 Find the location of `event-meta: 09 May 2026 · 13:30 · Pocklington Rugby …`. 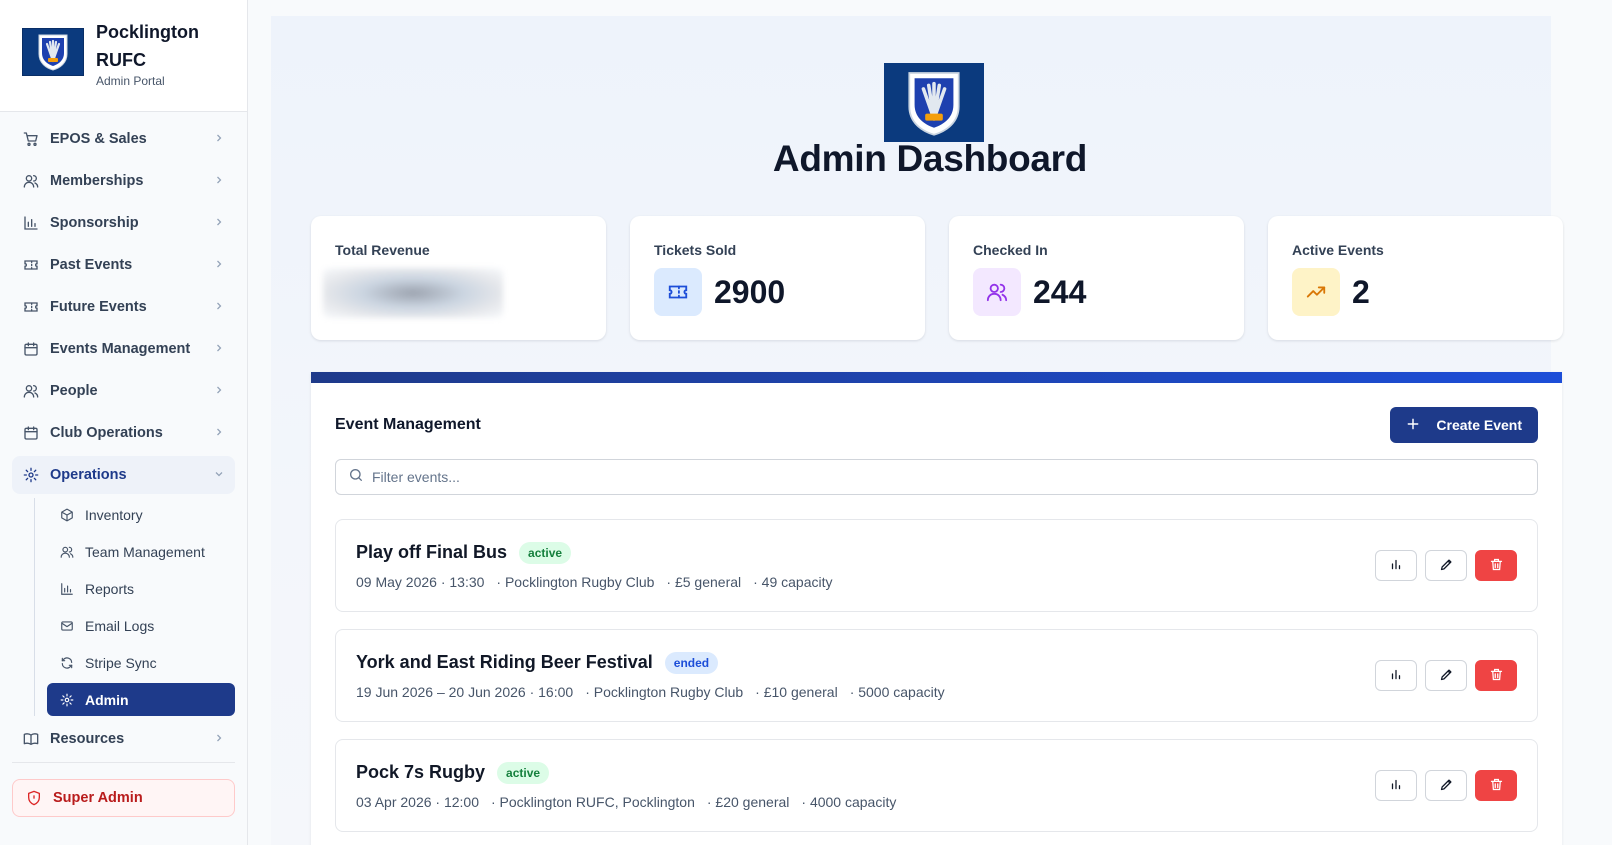

event-meta: 09 May 2026 · 13:30 · Pocklington Rugby … is located at coordinates (594, 582).